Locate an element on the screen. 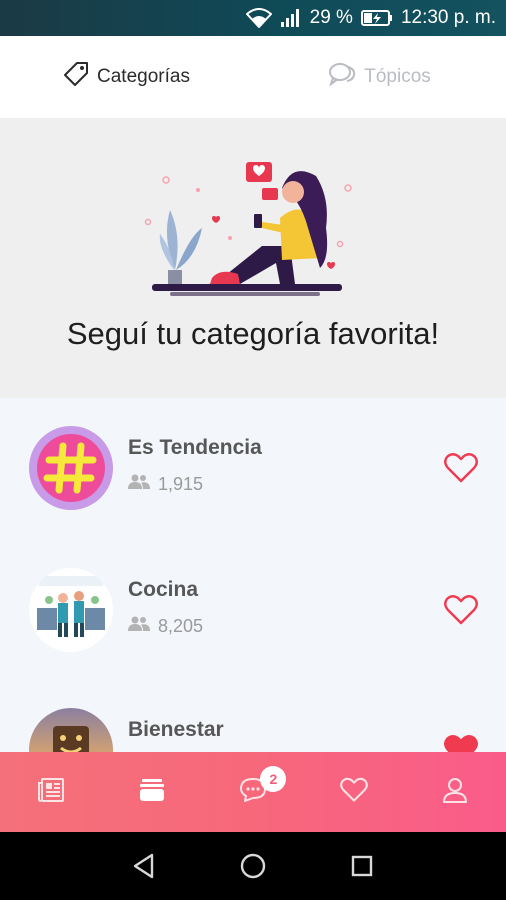 The height and width of the screenshot is (900, 506). followers-value: 8,205 is located at coordinates (181, 626).